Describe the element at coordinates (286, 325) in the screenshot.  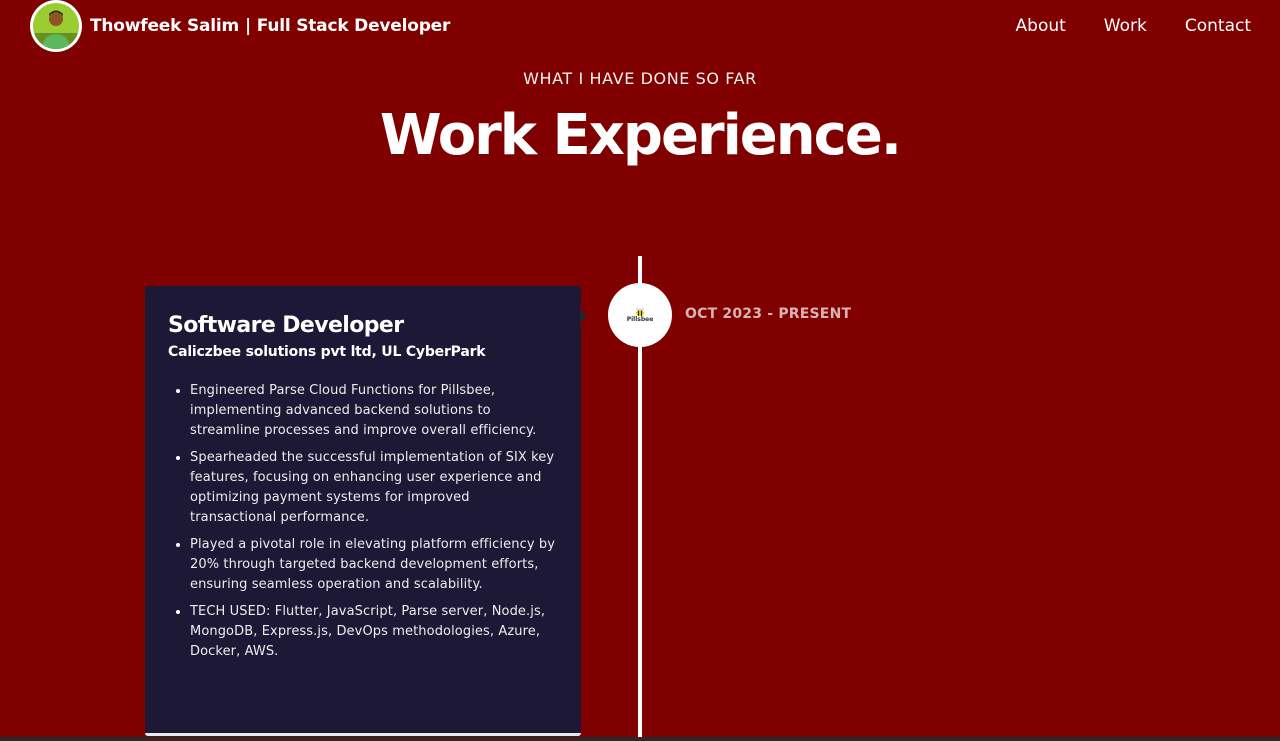
I see `experience-role: Software Developer` at that location.